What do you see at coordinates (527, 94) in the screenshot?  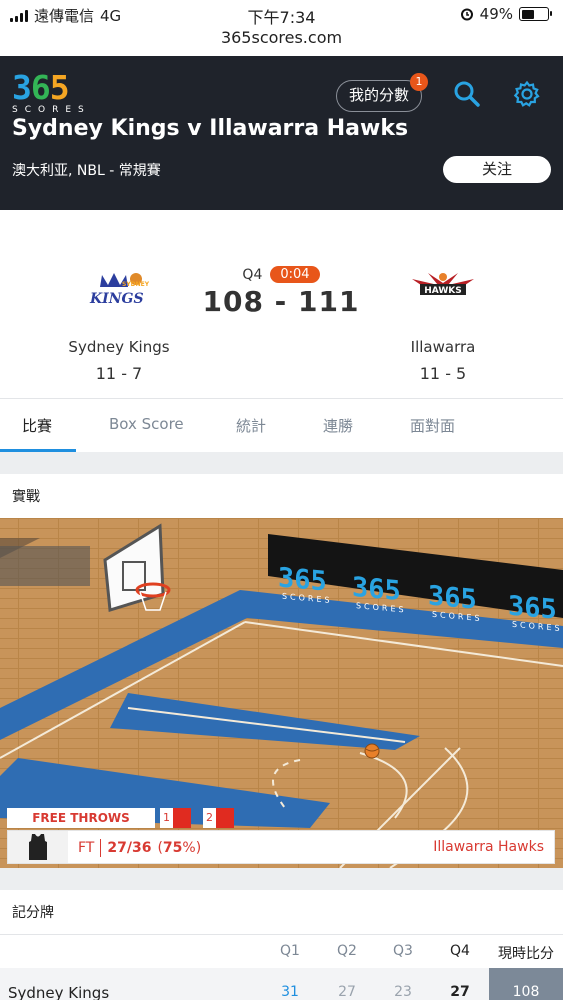 I see `settings-gear-icon` at bounding box center [527, 94].